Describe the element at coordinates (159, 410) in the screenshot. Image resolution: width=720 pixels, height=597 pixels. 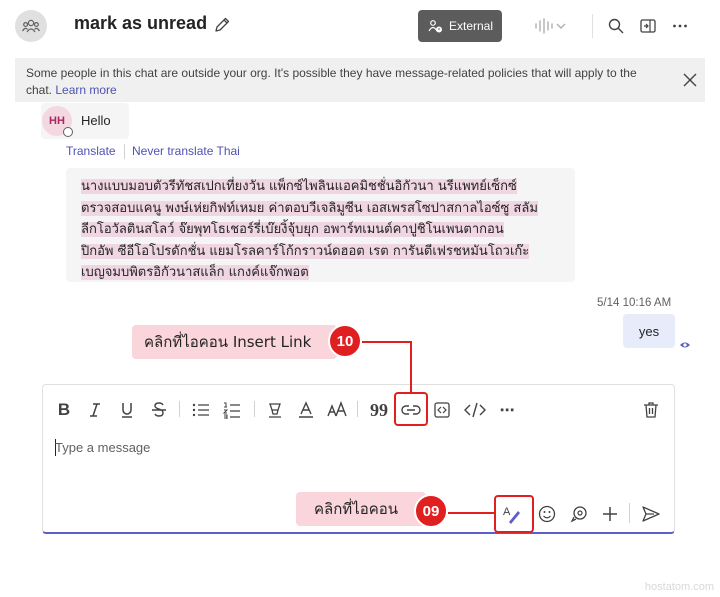
I see `strikethrough-icon` at that location.